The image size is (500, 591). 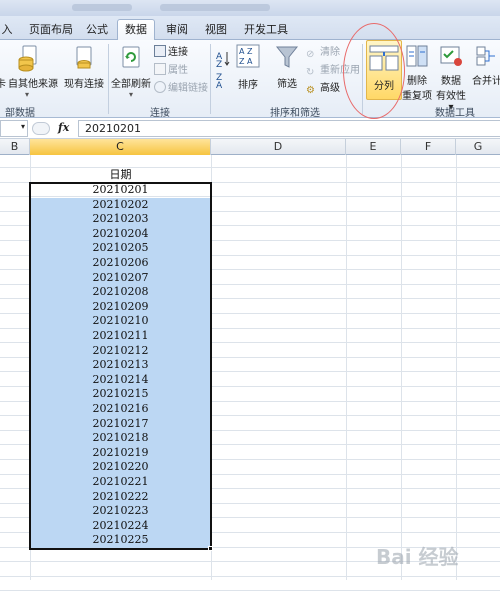 What do you see at coordinates (120, 351) in the screenshot?
I see `date-cell: 20210212` at bounding box center [120, 351].